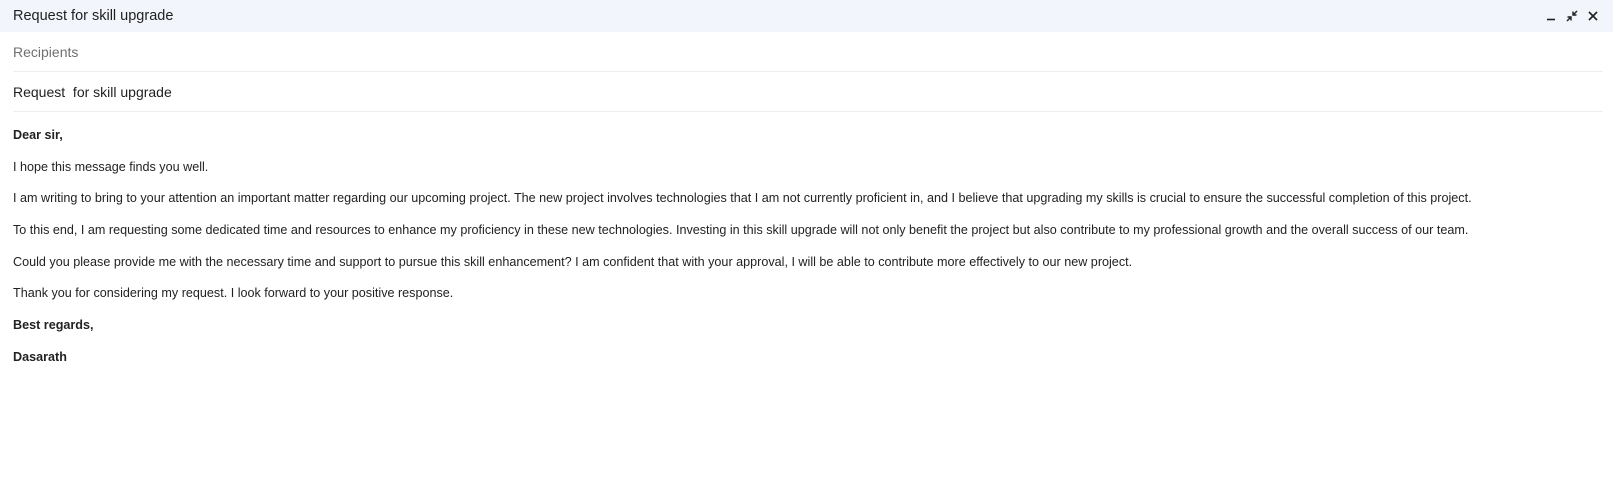 This screenshot has width=1613, height=490. I want to click on close-icon, so click(1592, 16).